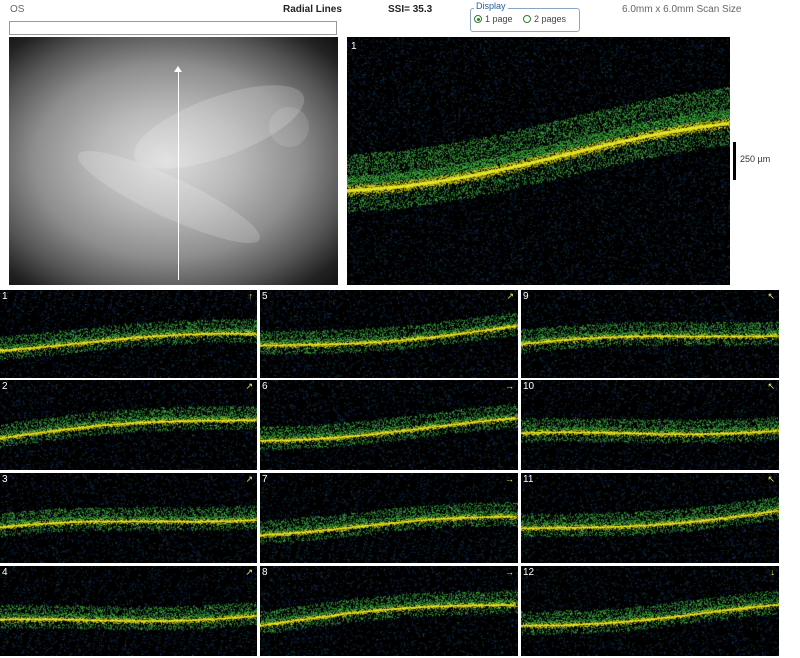 The height and width of the screenshot is (658, 800). I want to click on display-option-1-page: 1 page, so click(493, 19).